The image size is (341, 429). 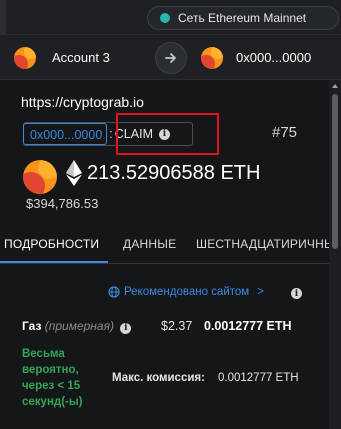 I want to click on ethereum-icon, so click(x=74, y=175).